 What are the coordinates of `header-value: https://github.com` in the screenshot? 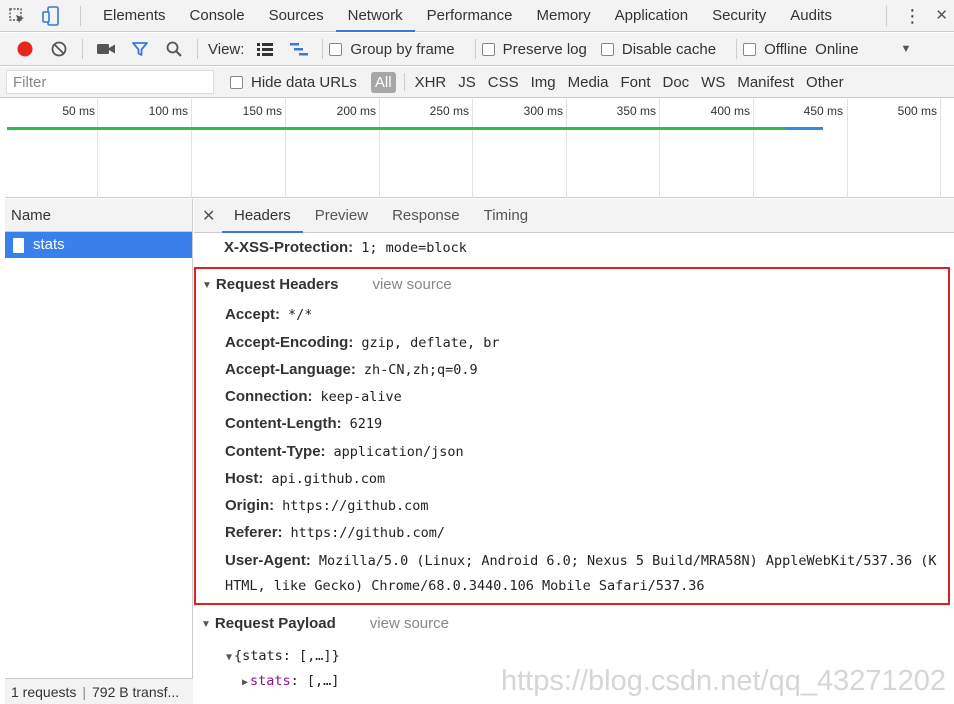 It's located at (355, 506).